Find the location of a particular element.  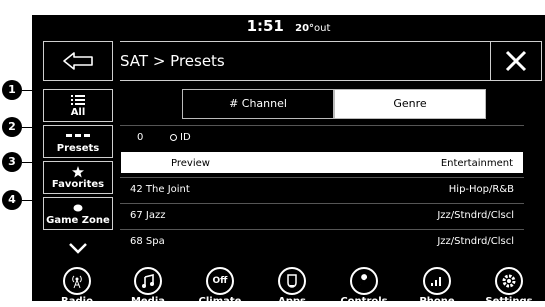

nav-label: Media is located at coordinates (148, 301).